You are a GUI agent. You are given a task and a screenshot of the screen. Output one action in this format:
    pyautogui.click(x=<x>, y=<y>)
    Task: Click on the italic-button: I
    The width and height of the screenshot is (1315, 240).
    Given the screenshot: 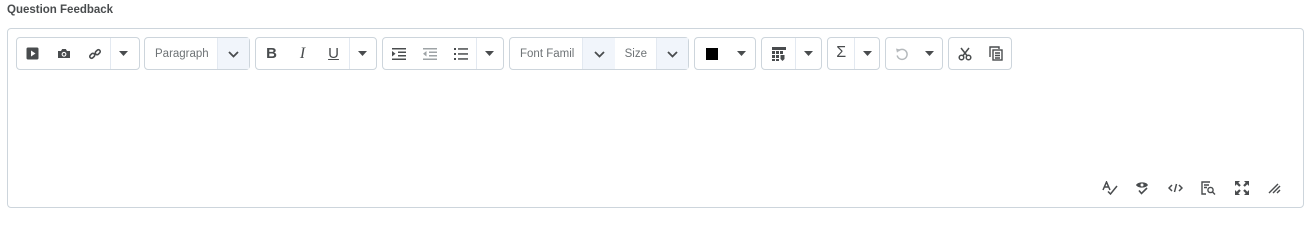 What is the action you would take?
    pyautogui.click(x=302, y=53)
    